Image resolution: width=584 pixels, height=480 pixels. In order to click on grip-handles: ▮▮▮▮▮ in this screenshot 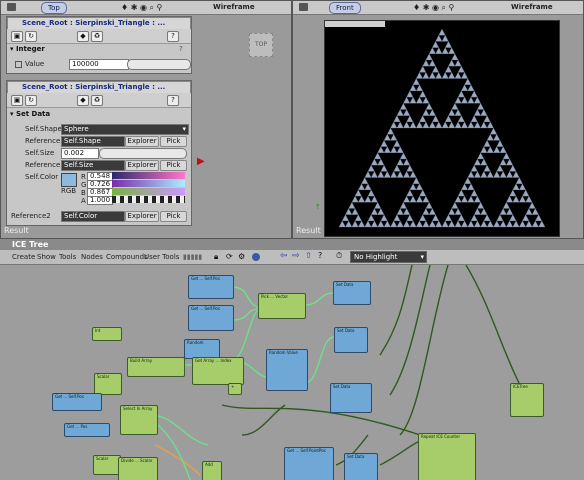, I will do `click(192, 257)`.